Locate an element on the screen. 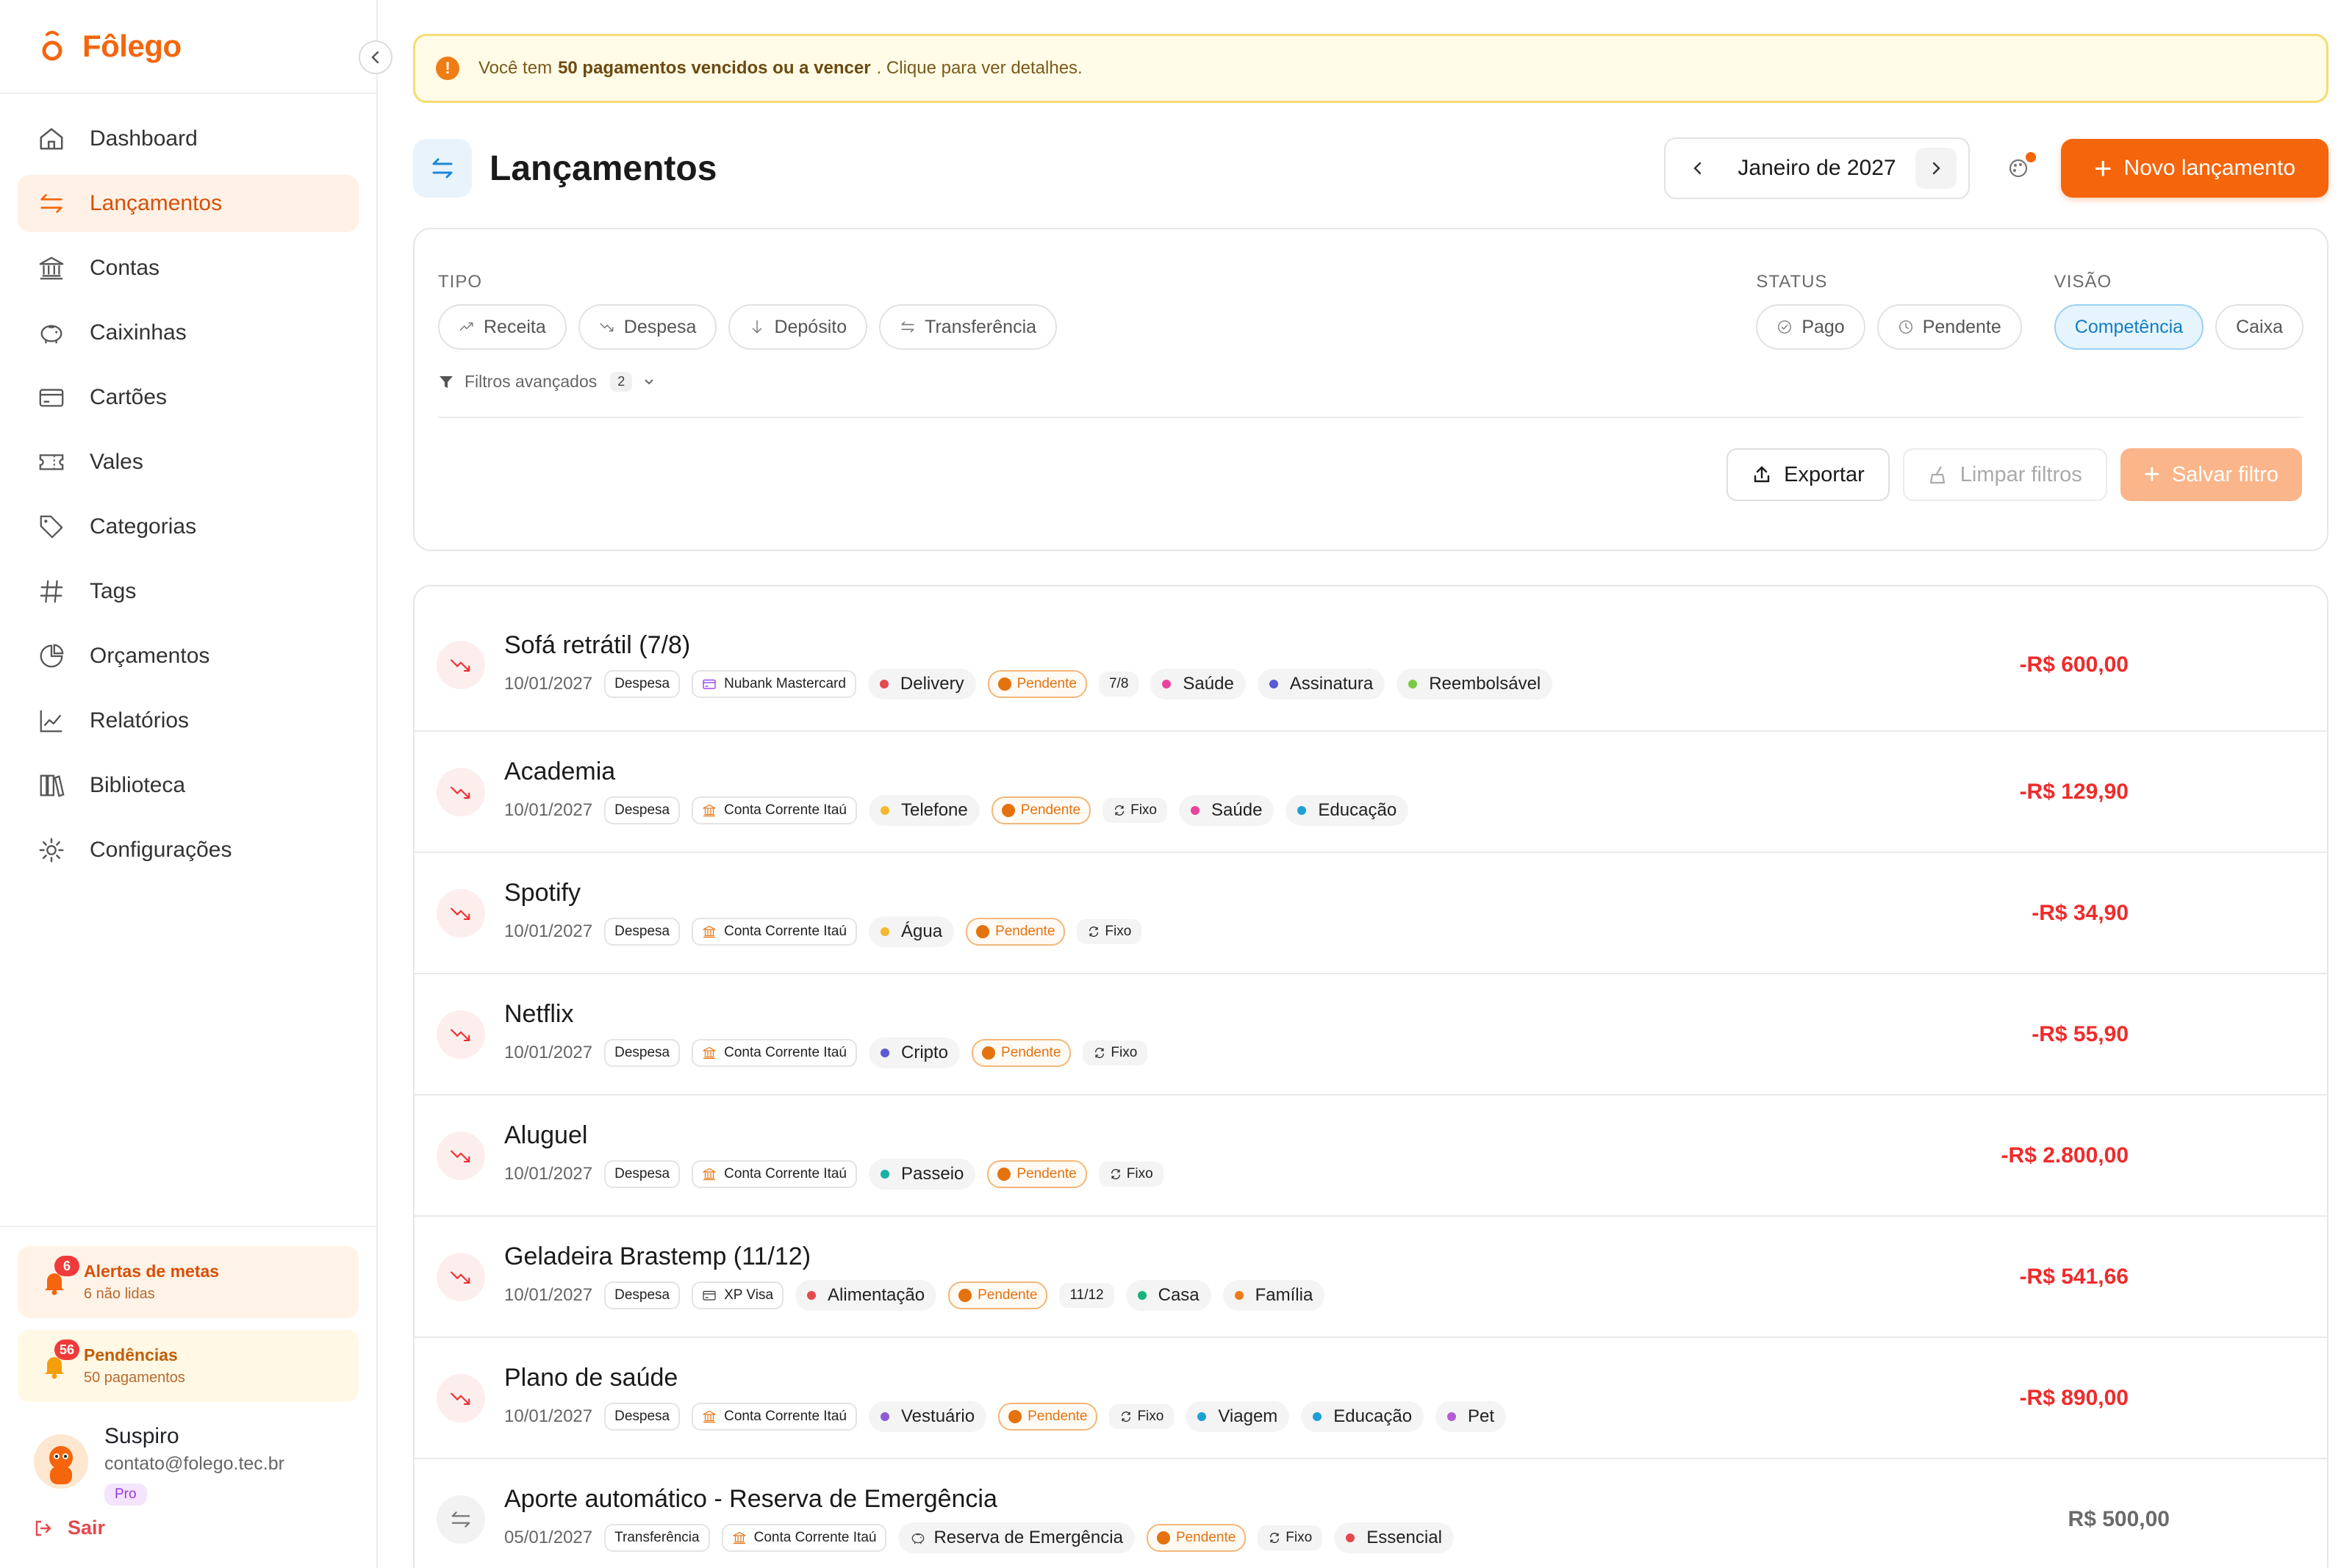  sidebar-item-label: Cartões is located at coordinates (129, 397).